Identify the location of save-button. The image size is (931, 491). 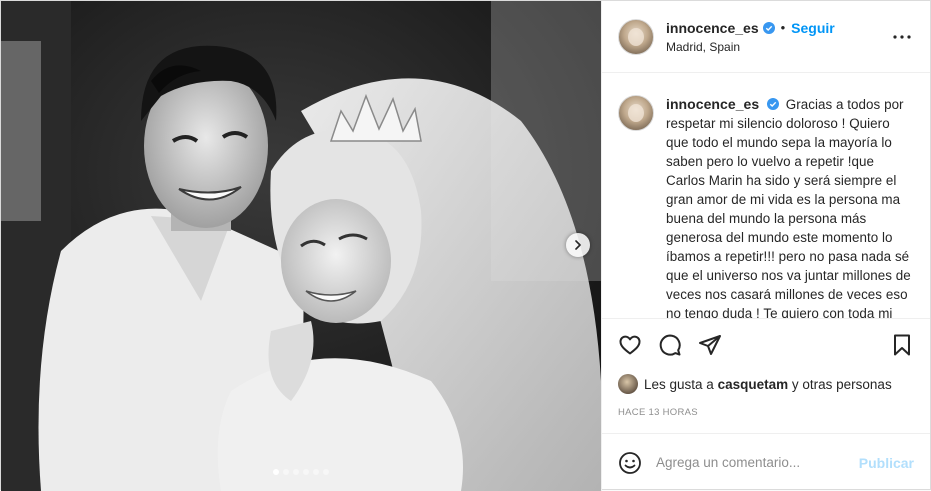
(902, 345).